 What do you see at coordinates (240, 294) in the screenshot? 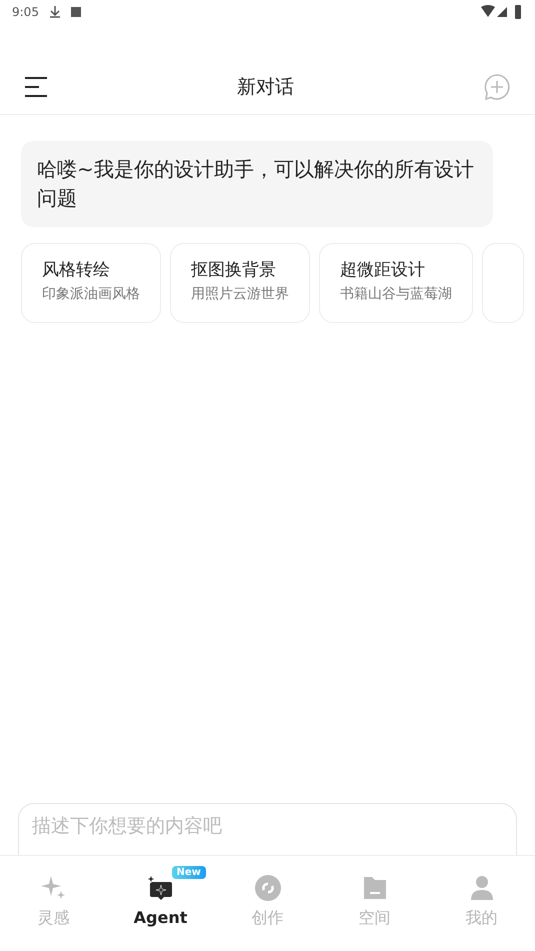
I see `suggestion-subtitle: 用照片云游世界` at bounding box center [240, 294].